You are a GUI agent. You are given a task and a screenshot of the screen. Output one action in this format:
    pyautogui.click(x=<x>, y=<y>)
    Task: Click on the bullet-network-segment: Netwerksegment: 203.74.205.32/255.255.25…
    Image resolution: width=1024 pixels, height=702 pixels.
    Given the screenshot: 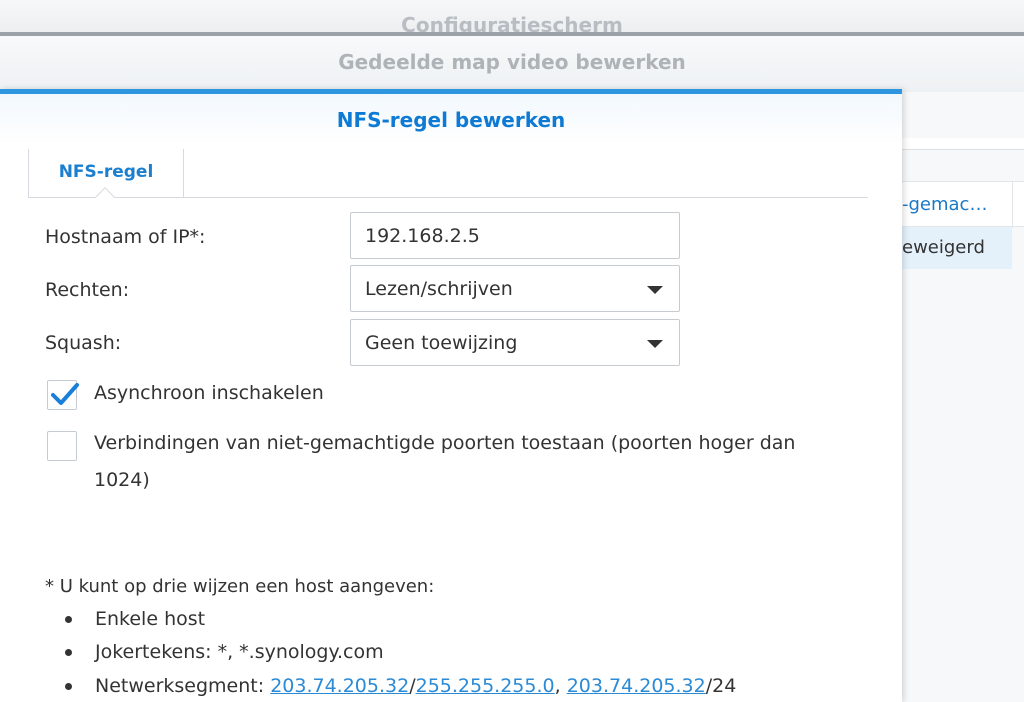 What is the action you would take?
    pyautogui.click(x=415, y=686)
    